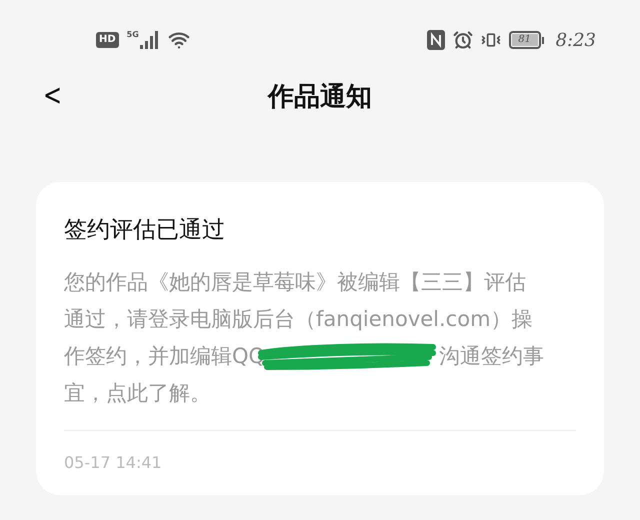  Describe the element at coordinates (150, 40) in the screenshot. I see `signal-icon` at that location.